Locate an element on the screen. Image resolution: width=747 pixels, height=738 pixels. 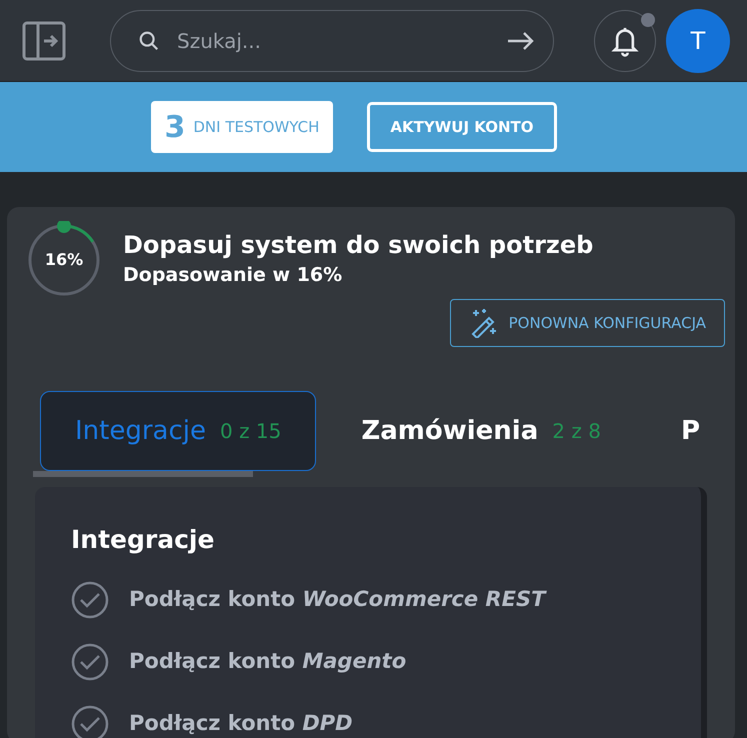
search-icon is located at coordinates (149, 41).